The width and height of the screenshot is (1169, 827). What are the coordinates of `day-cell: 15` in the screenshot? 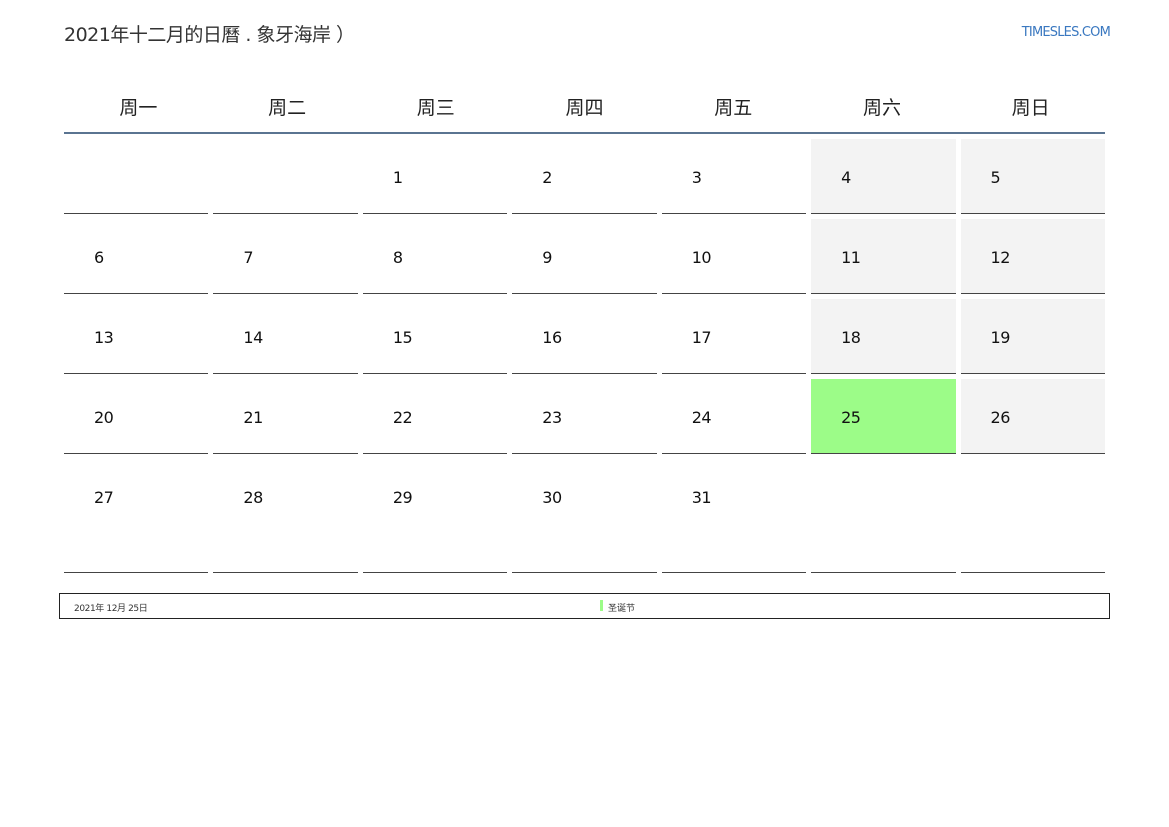 It's located at (435, 336).